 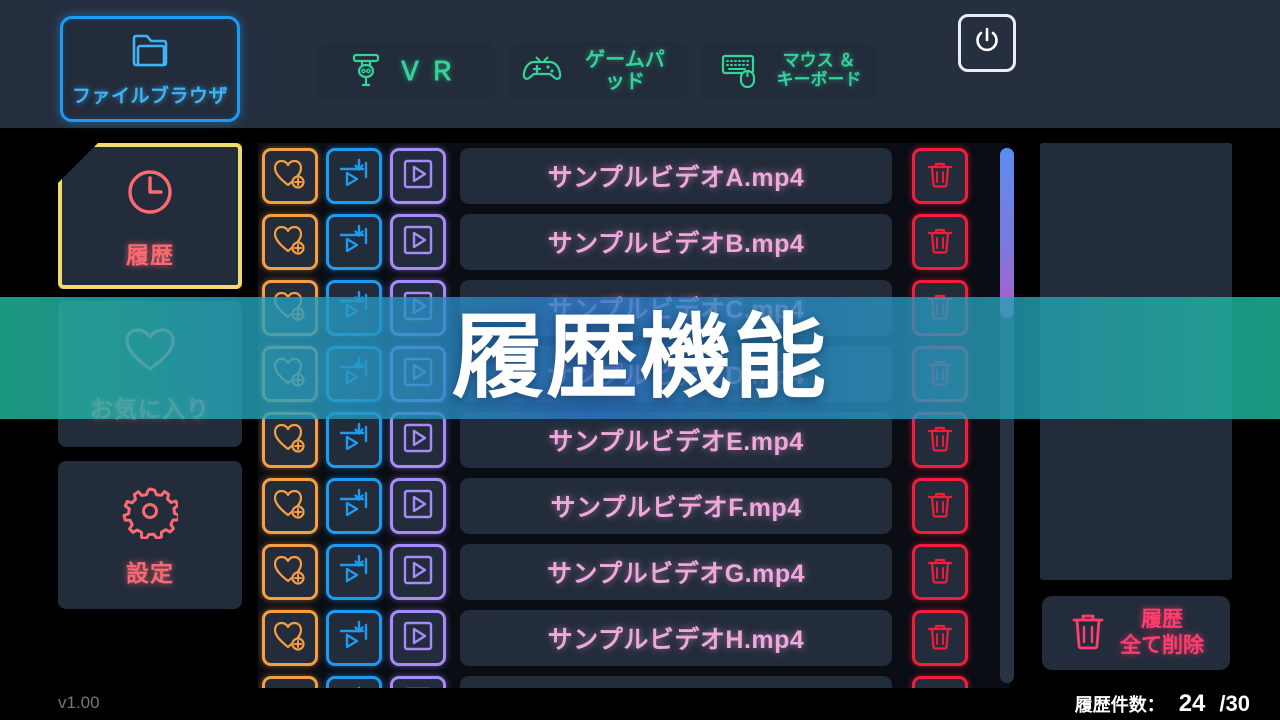 I want to click on video-name-button: サンプルビデオA.mp4, so click(x=676, y=176).